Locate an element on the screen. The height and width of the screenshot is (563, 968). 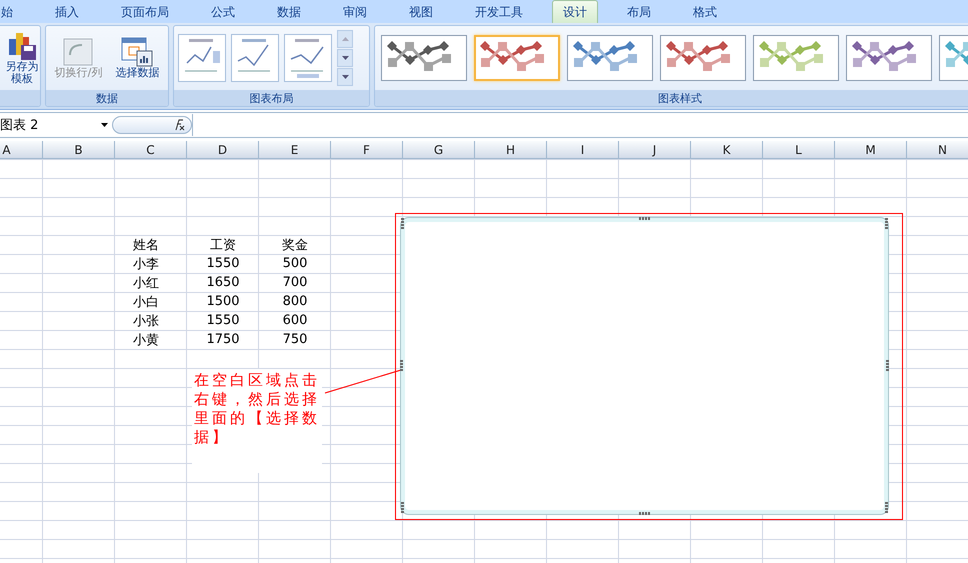
fx-icon is located at coordinates (179, 125).